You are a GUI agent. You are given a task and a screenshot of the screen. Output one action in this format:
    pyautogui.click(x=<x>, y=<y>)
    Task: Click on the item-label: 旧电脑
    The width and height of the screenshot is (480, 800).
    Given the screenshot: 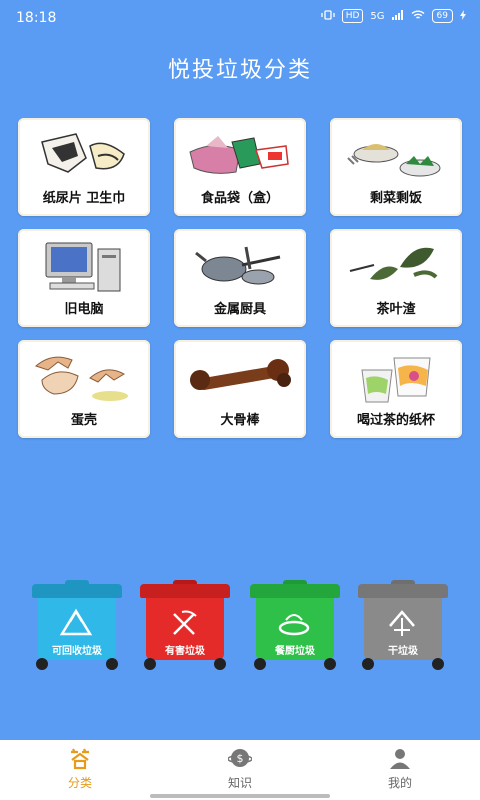 What is the action you would take?
    pyautogui.click(x=84, y=309)
    